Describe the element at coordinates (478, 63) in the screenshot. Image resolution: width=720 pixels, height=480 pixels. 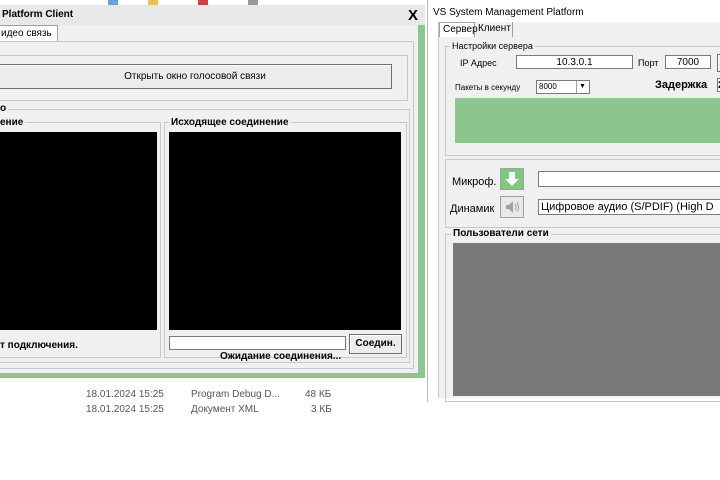
I see `ip-label: IP Адрес` at that location.